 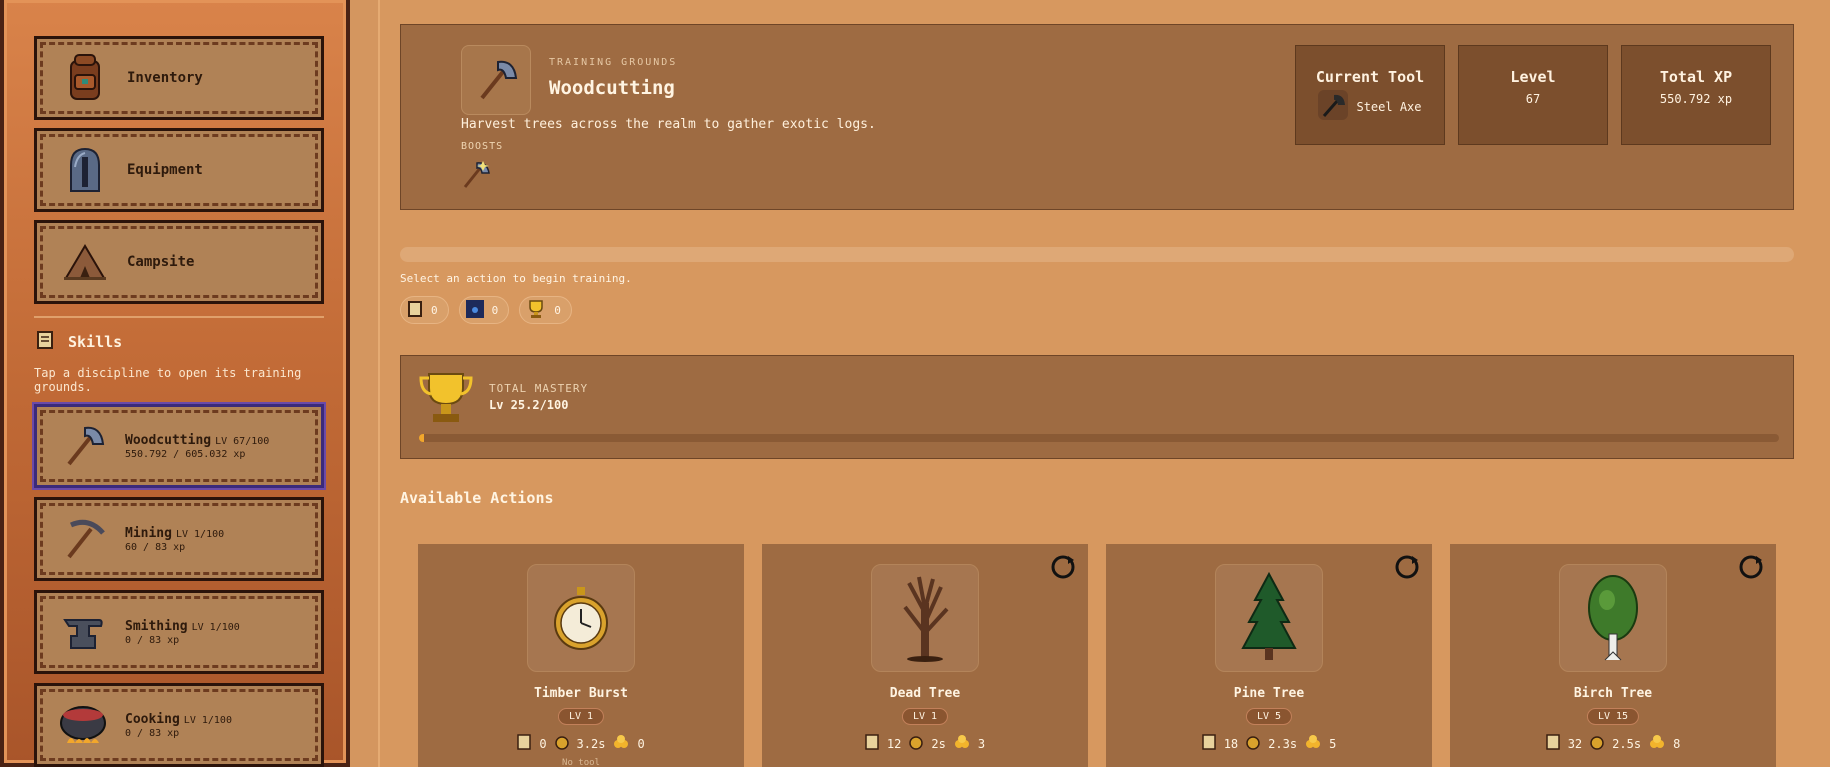 I want to click on skills-header: Skills, so click(x=79, y=342).